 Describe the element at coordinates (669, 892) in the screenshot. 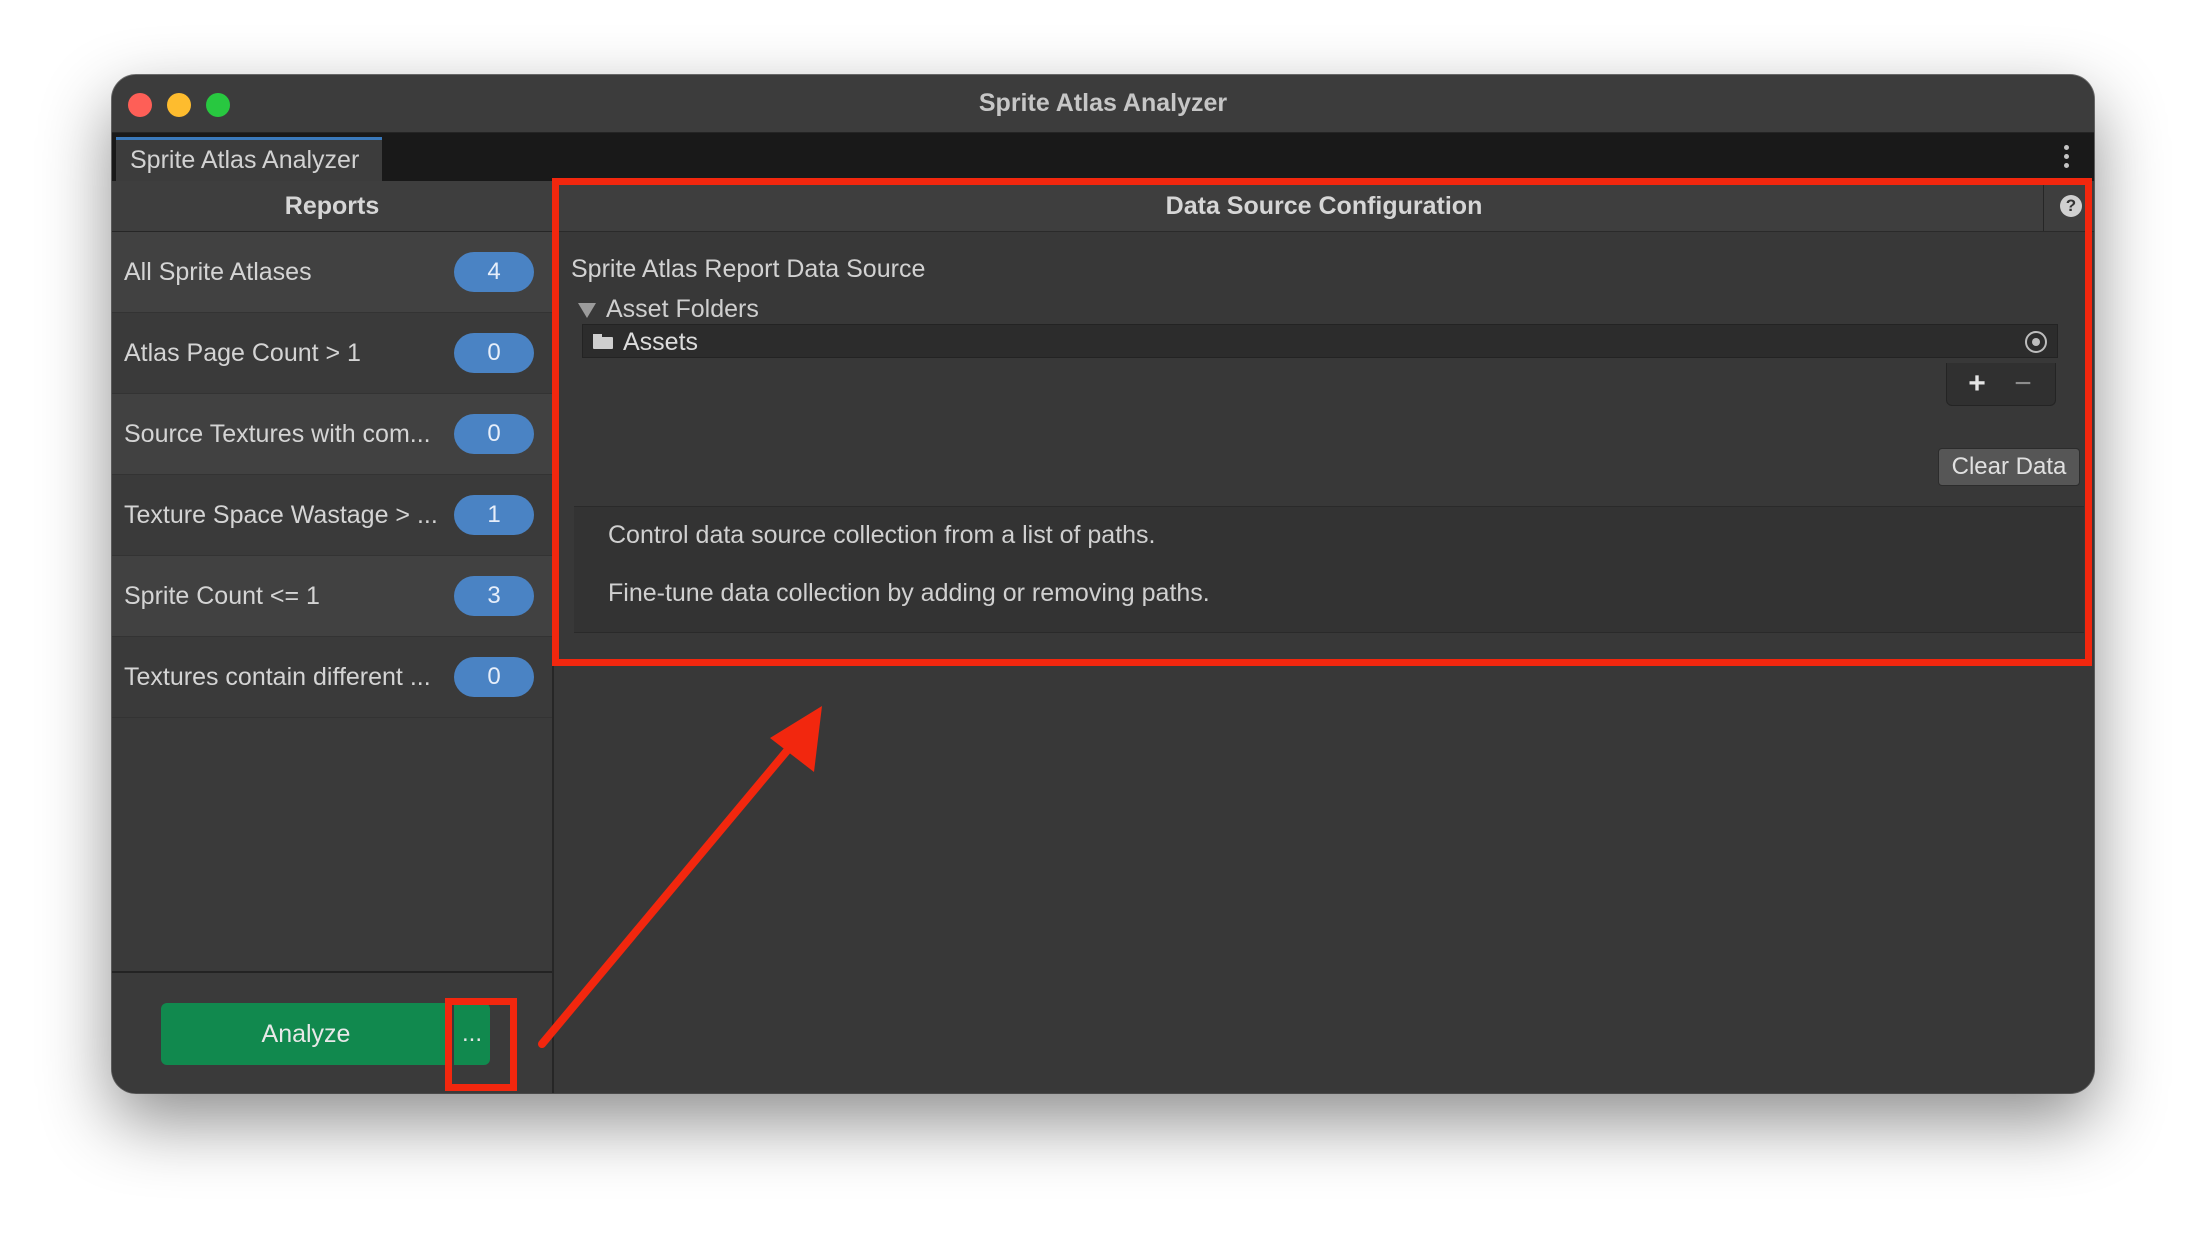

I see `arrow-shaft` at that location.